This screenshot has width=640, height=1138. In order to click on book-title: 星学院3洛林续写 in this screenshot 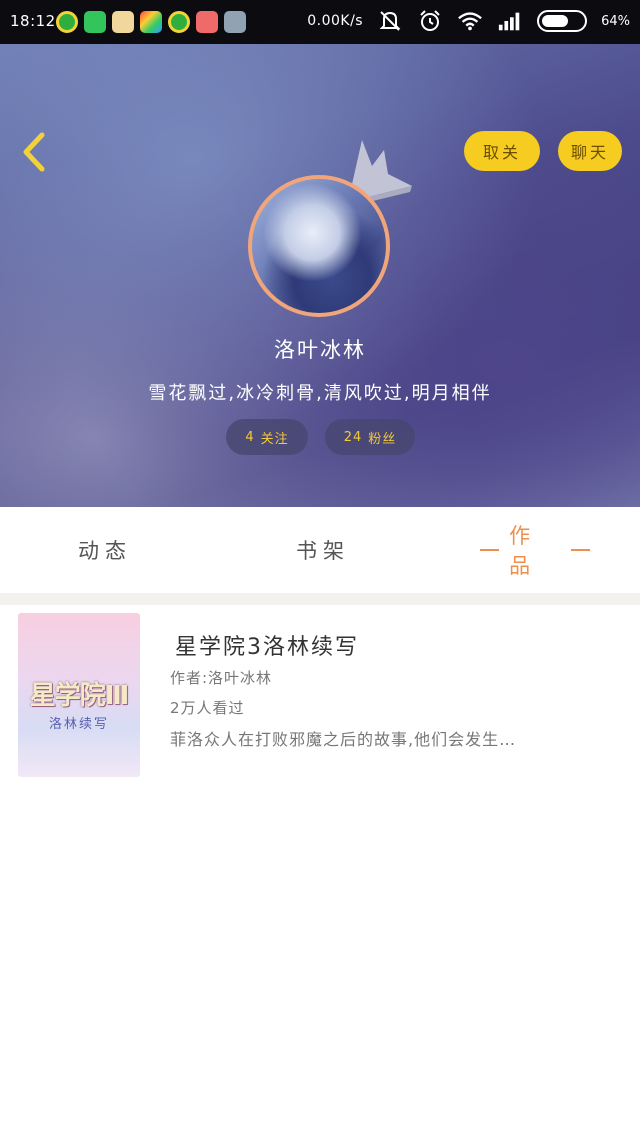, I will do `click(267, 647)`.